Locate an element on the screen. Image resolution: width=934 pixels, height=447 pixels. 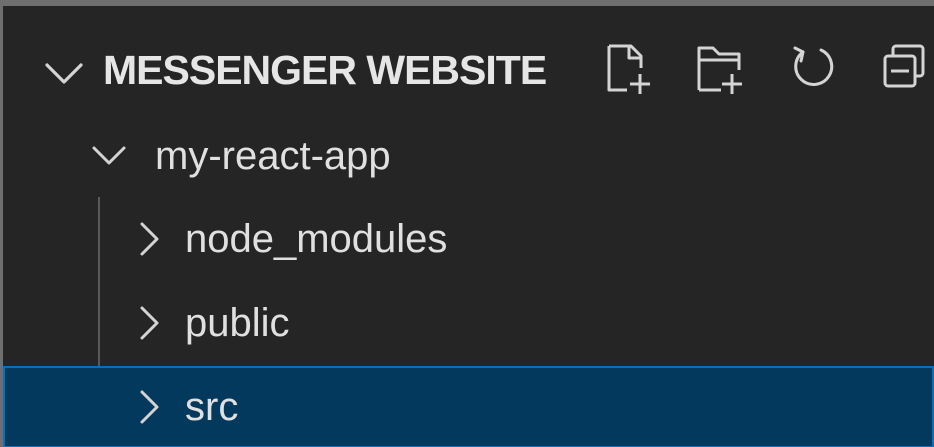
tree-item-label: src is located at coordinates (212, 407).